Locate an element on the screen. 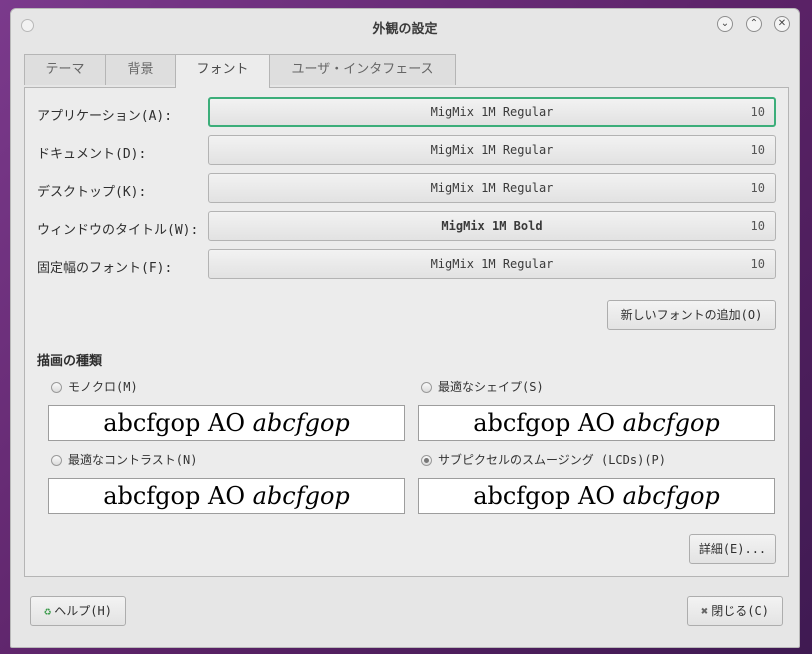  preview-monochrome: abcfgop AO abcfgop is located at coordinates (226, 423).